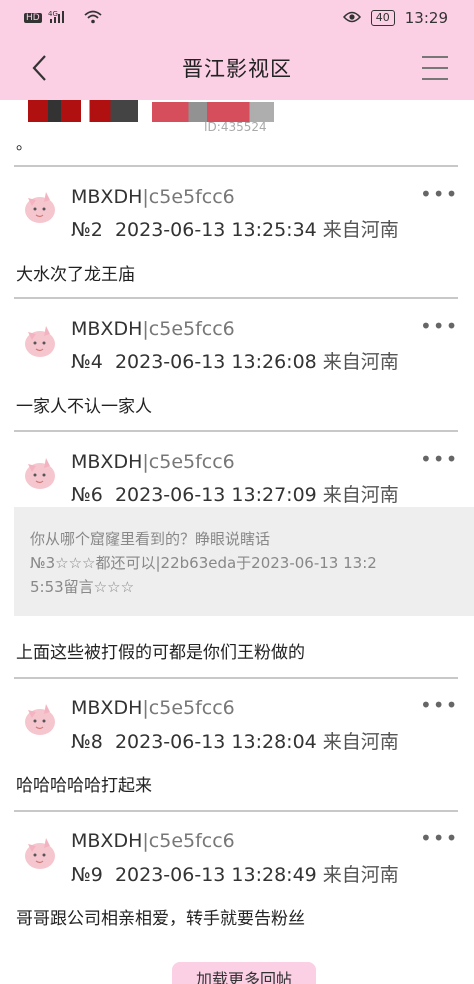 Image resolution: width=474 pixels, height=984 pixels. I want to click on signal-icon: 4G, so click(63, 18).